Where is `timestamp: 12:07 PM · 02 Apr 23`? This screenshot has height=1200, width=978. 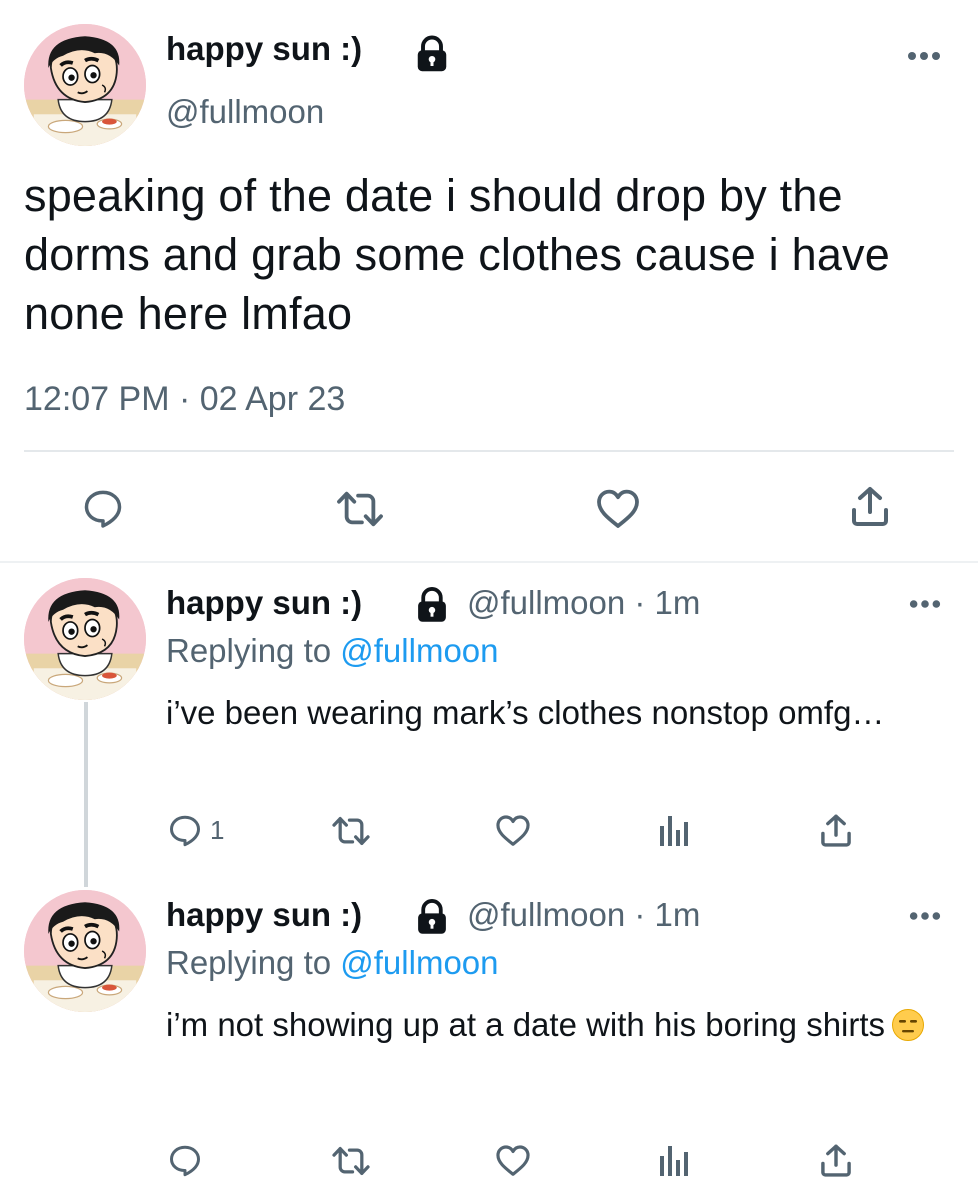
timestamp: 12:07 PM · 02 Apr 23 is located at coordinates (184, 399).